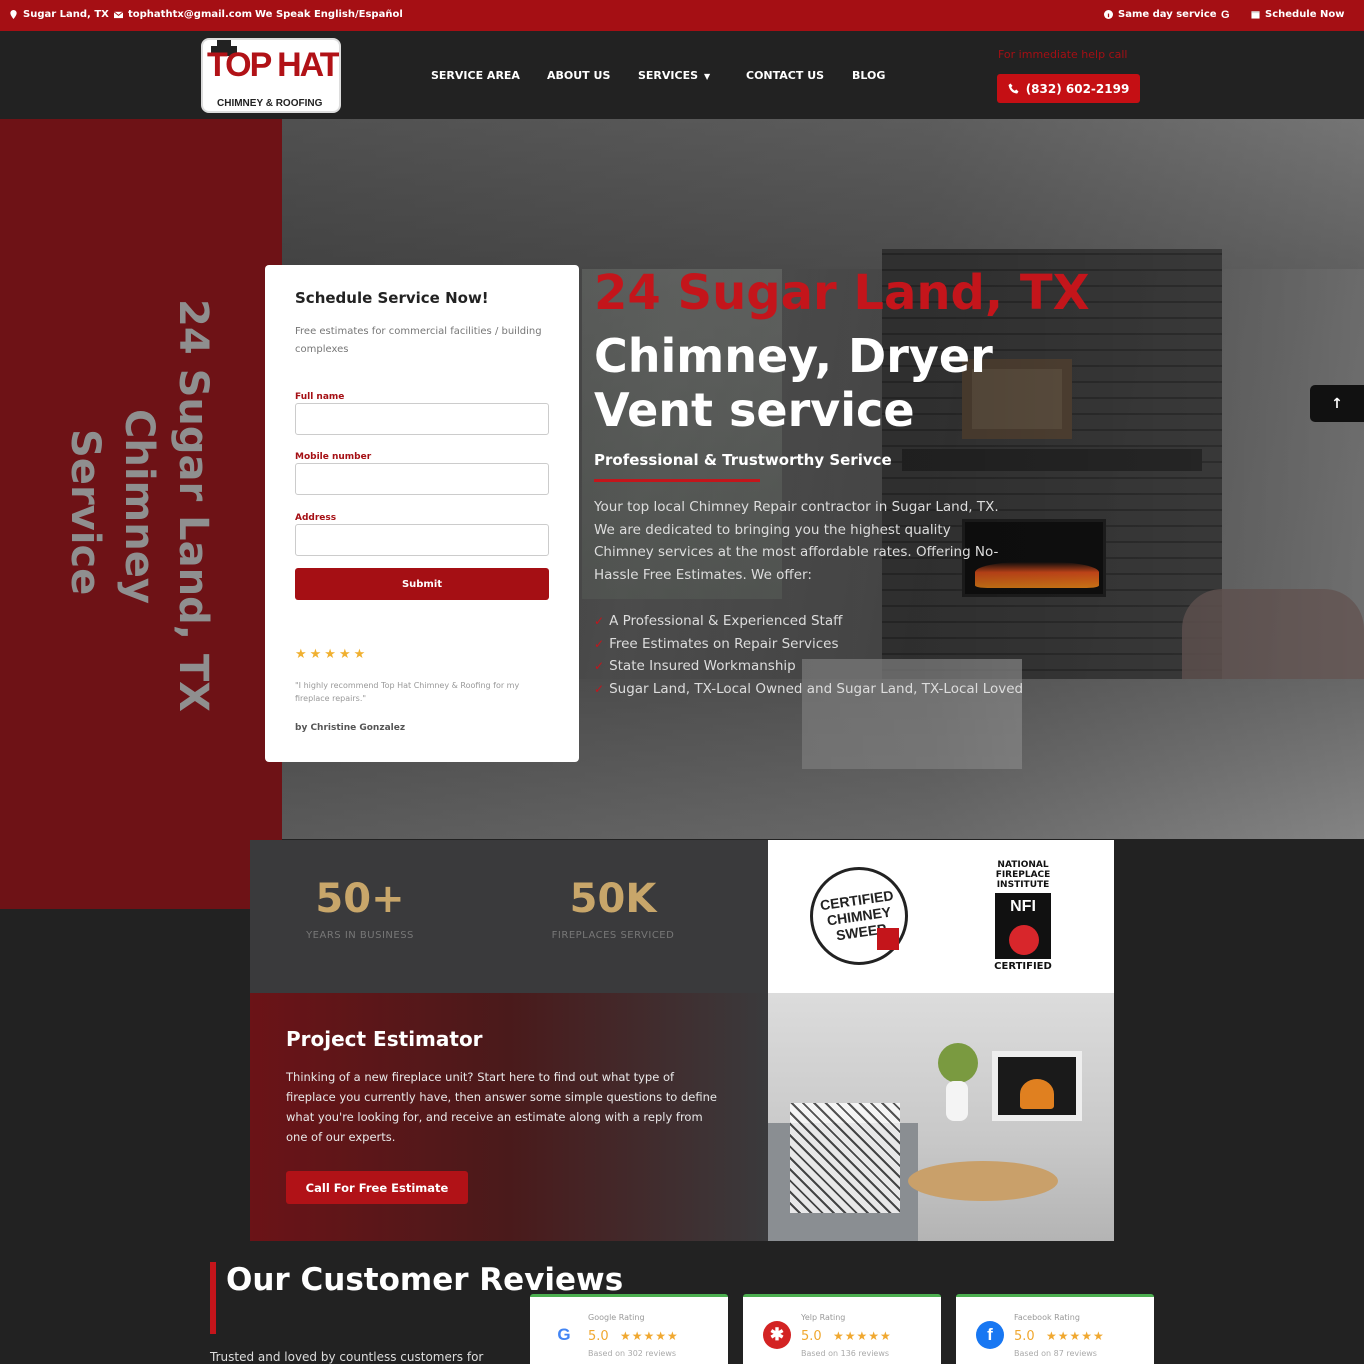  Describe the element at coordinates (702, 666) in the screenshot. I see `list-item-text: State Insured Workmanship` at that location.